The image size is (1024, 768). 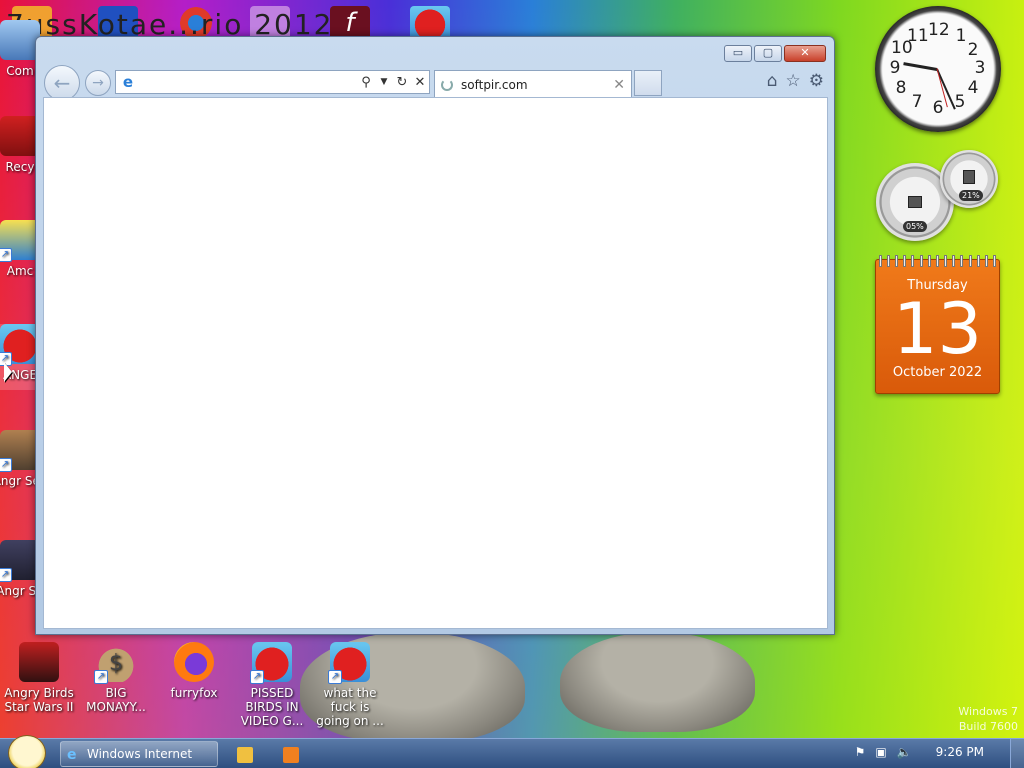 What do you see at coordinates (901, 88) in the screenshot?
I see `clock-number: 8` at bounding box center [901, 88].